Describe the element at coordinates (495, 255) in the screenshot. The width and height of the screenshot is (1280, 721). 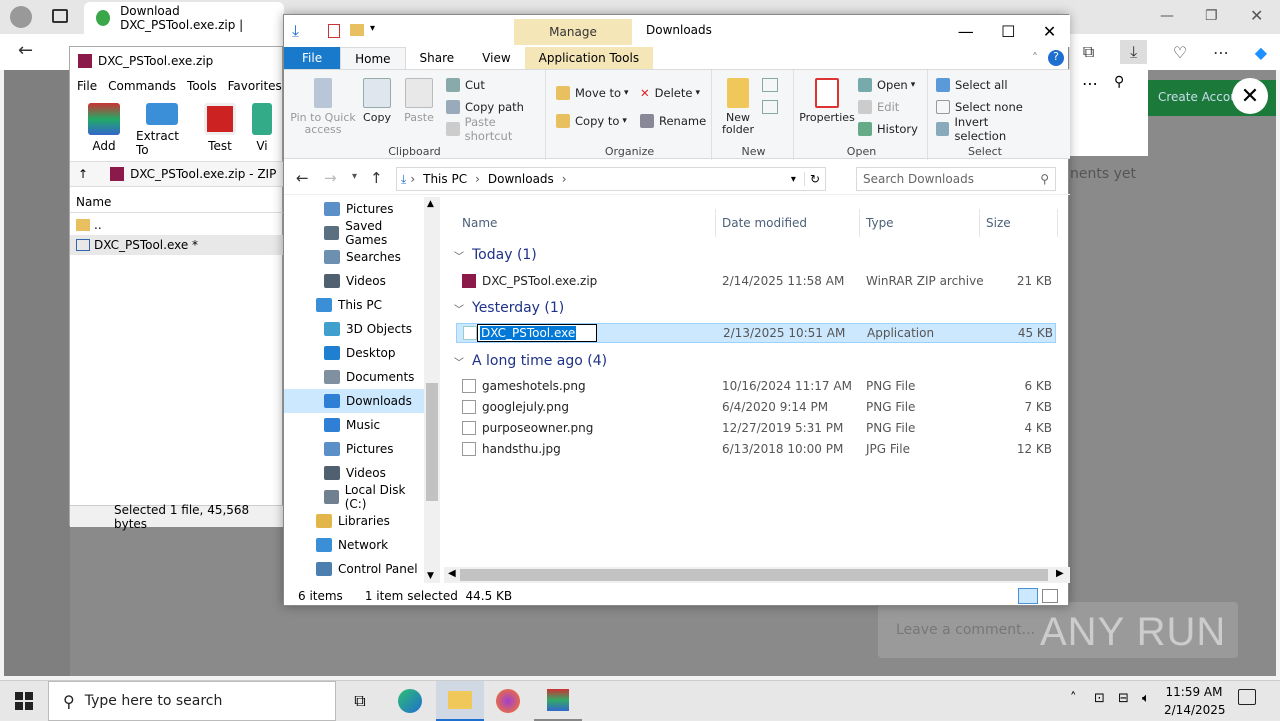
I see `group-today: ﹀ Today (1)` at that location.